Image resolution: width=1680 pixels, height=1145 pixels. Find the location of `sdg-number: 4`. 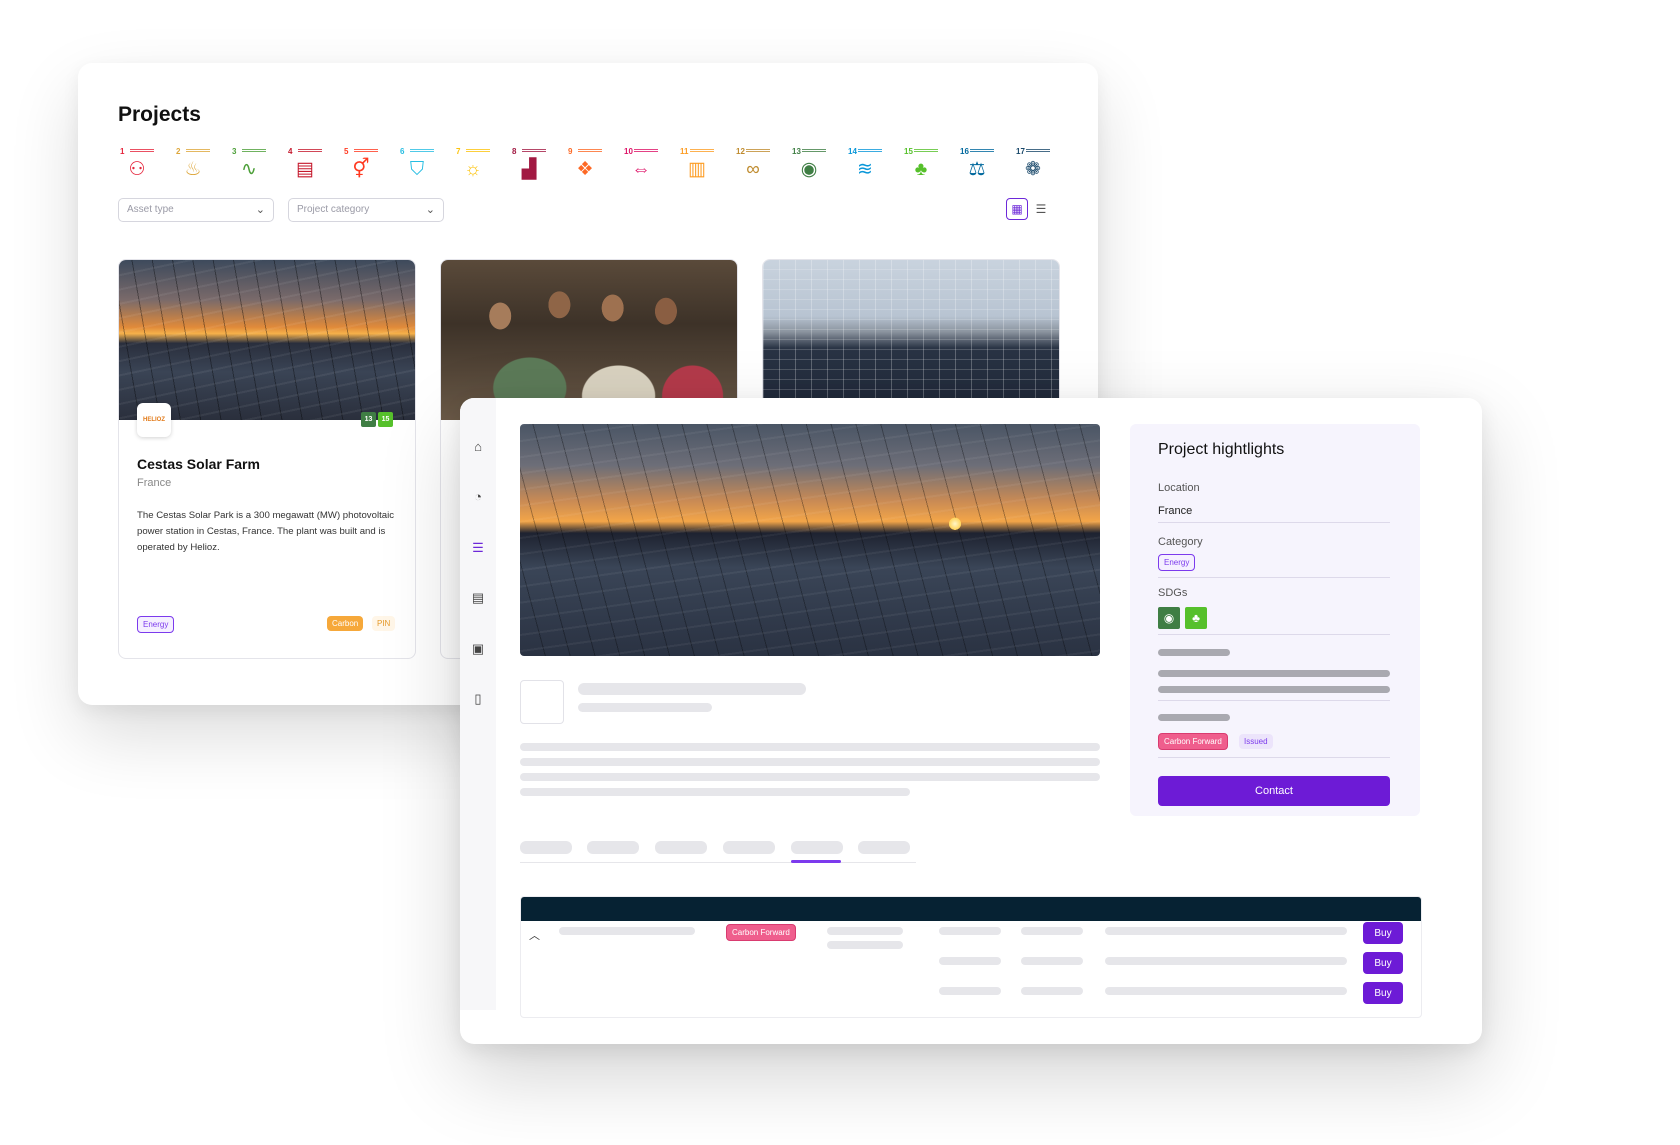

sdg-number: 4 is located at coordinates (290, 151).